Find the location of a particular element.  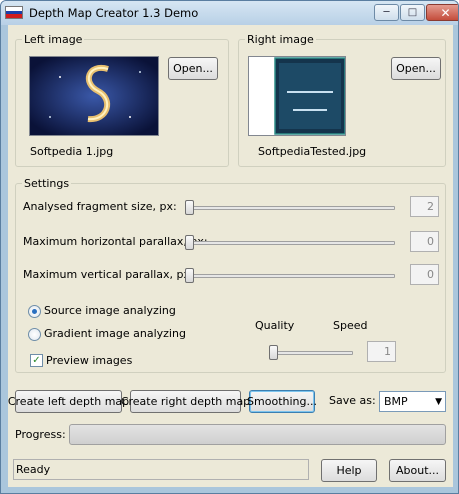

minimize-icon: ─ is located at coordinates (386, 12).